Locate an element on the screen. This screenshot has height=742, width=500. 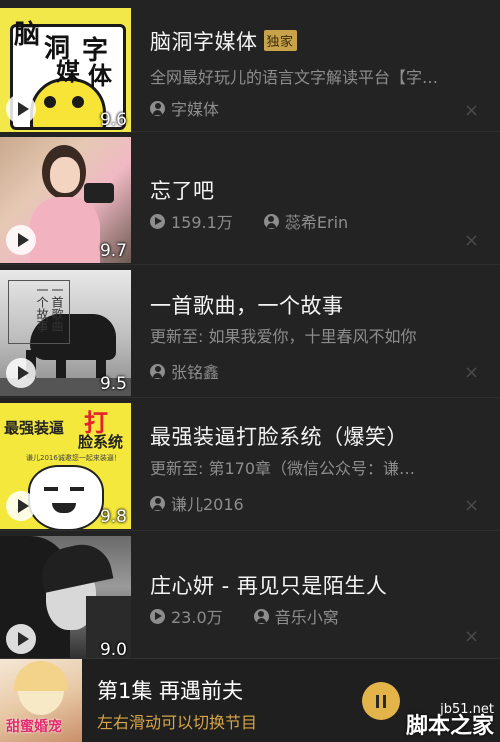
cover-char: 脑 is located at coordinates (27, 35).